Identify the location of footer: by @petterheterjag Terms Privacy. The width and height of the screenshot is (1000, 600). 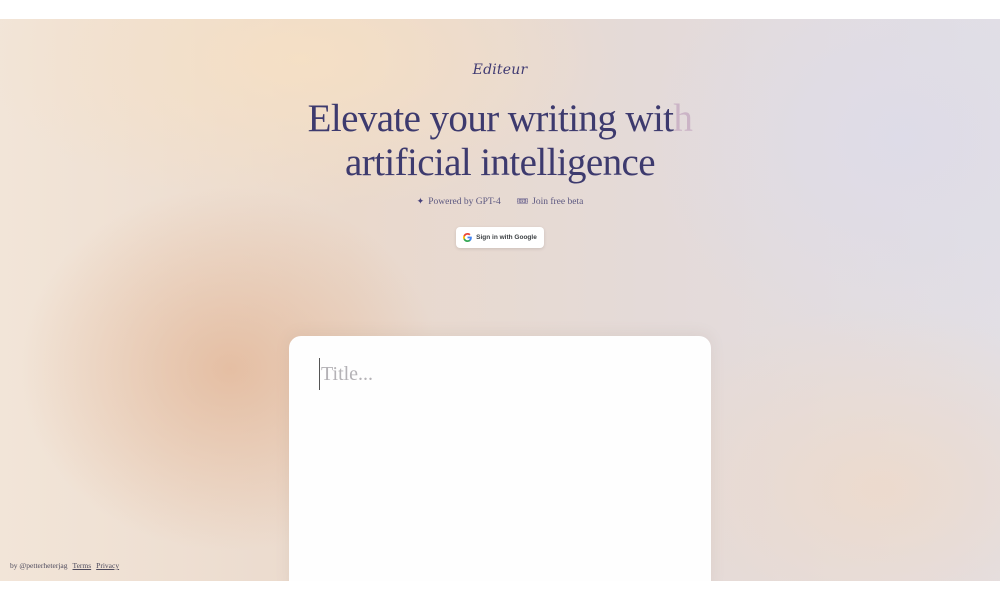
(64, 565).